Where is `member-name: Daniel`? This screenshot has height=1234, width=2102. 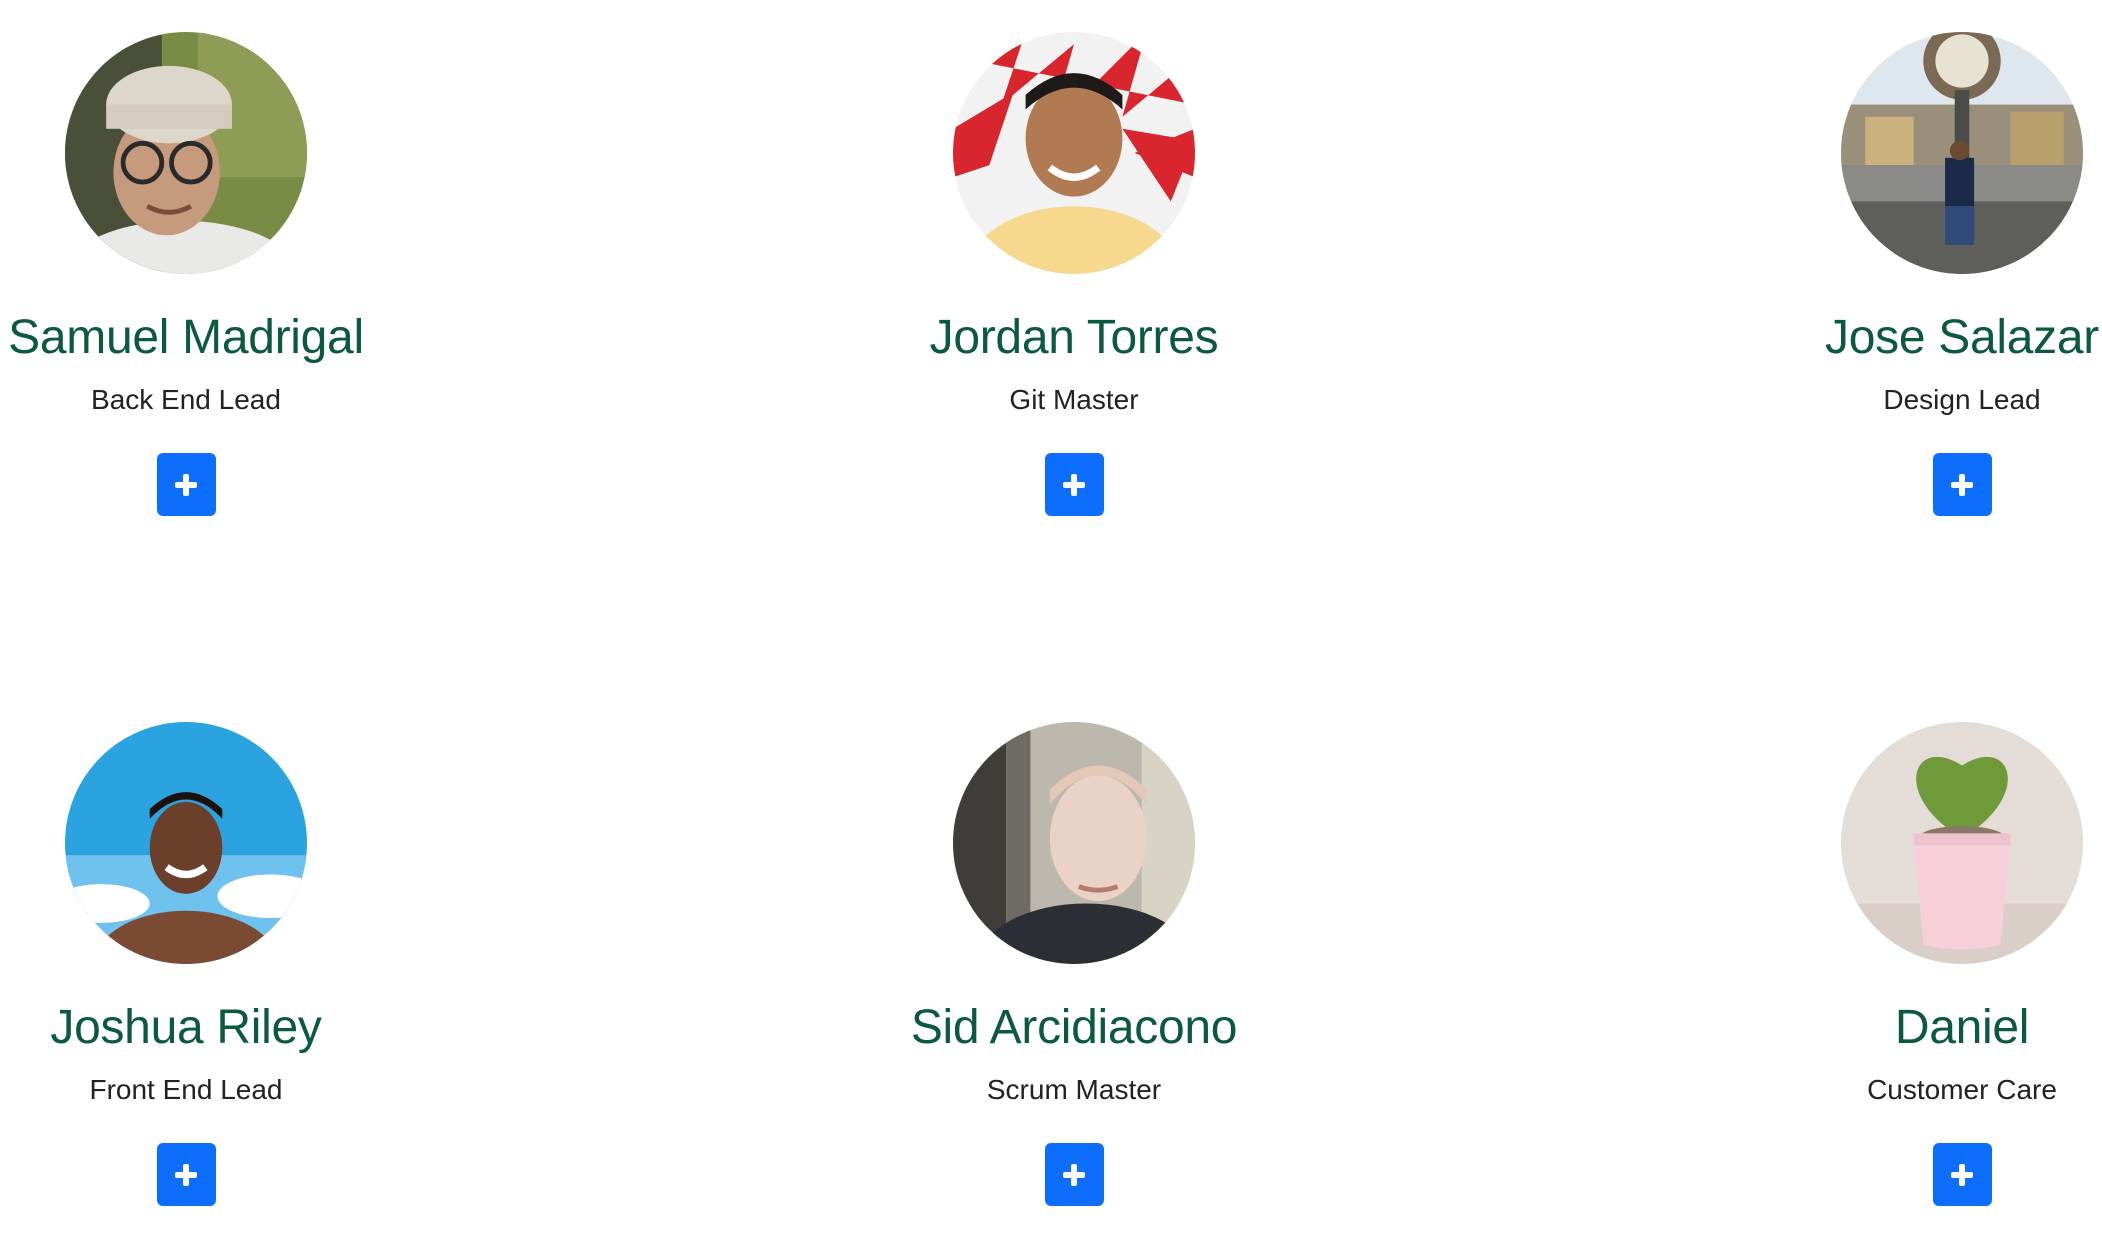
member-name: Daniel is located at coordinates (1962, 1027).